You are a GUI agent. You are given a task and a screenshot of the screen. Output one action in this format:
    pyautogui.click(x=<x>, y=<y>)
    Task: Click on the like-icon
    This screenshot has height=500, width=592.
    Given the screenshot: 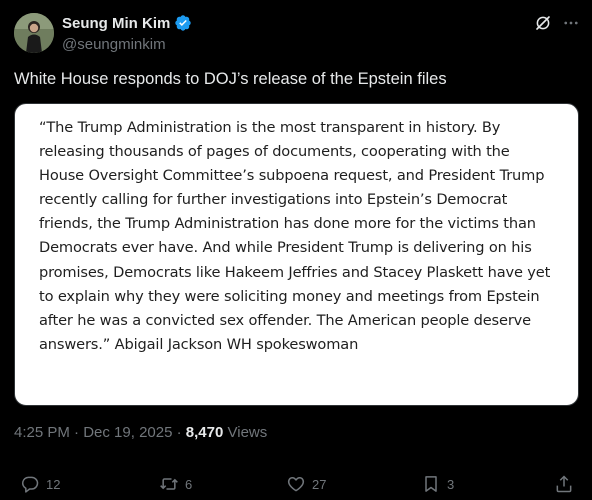 What is the action you would take?
    pyautogui.click(x=296, y=484)
    